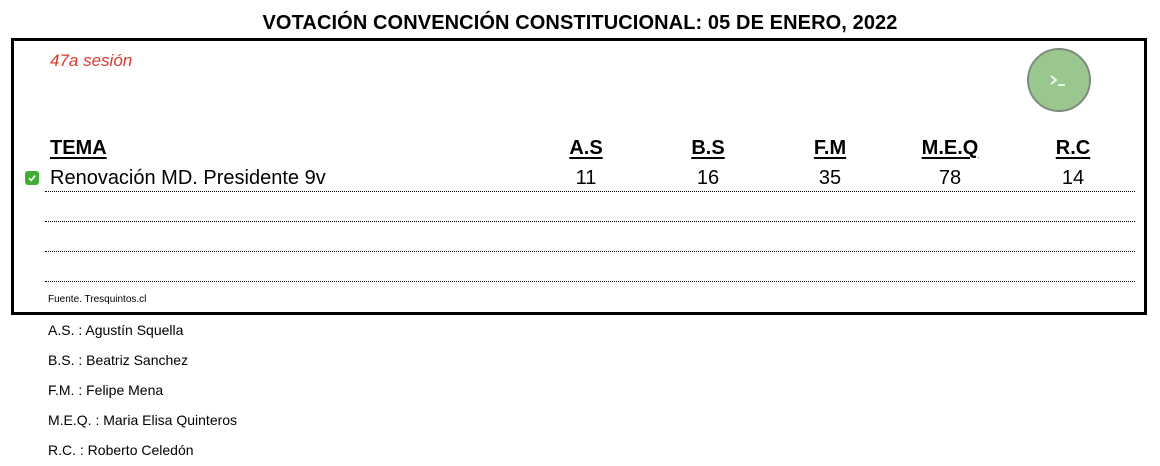 The height and width of the screenshot is (466, 1160). Describe the element at coordinates (950, 178) in the screenshot. I see `table-cell-meq: 78` at that location.